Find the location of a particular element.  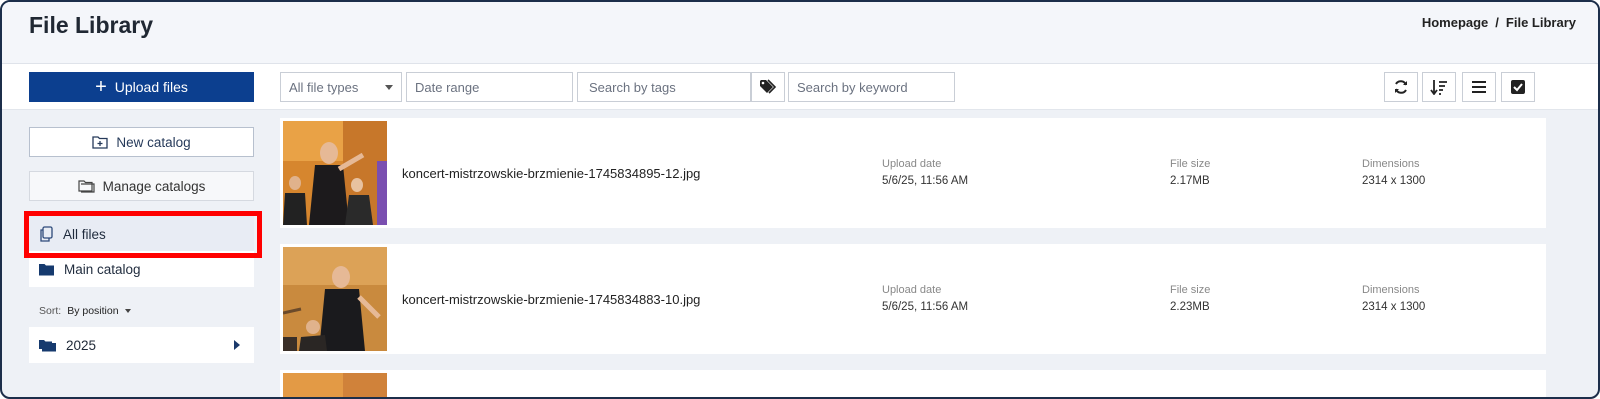

plus-icon: + is located at coordinates (101, 87).